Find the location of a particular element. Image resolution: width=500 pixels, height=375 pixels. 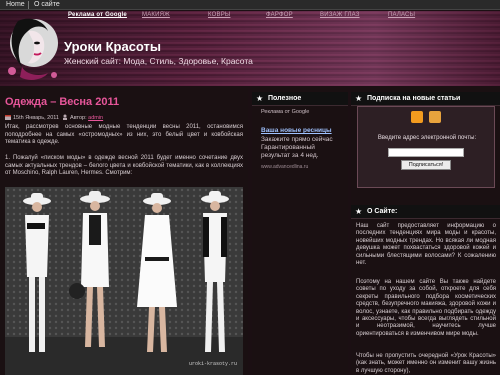

photo-watermark: uroki-krasoty.ru is located at coordinates (212, 364).